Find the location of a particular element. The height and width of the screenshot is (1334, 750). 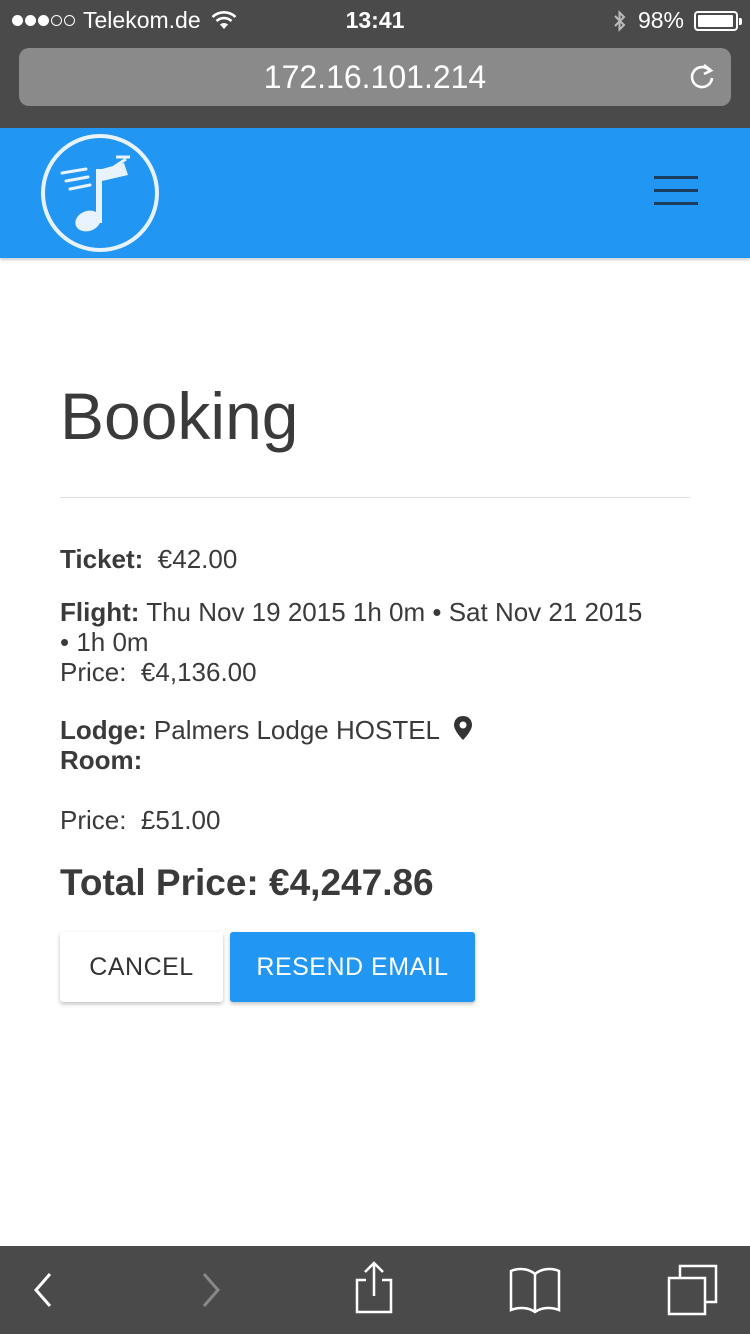

music-note-logo-icon is located at coordinates (100, 193).